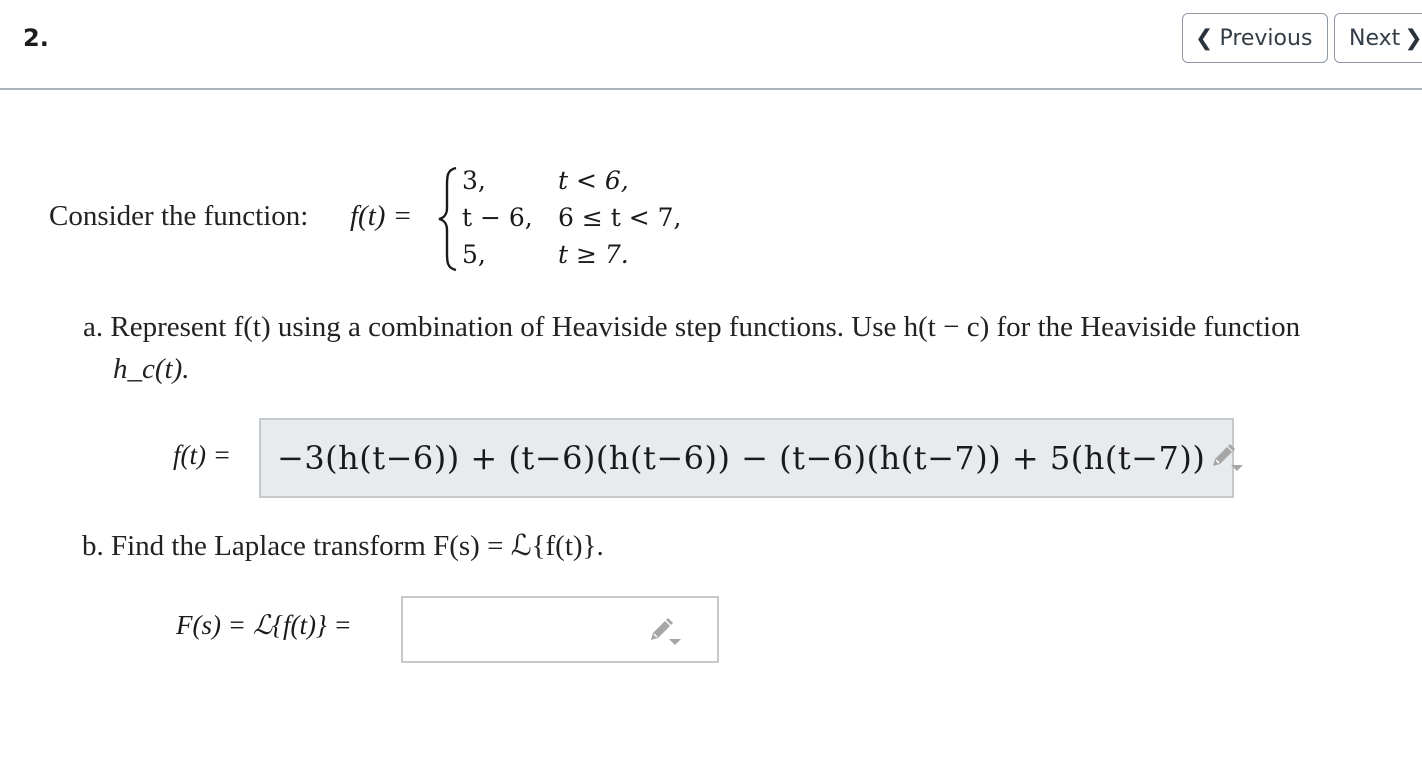  Describe the element at coordinates (1375, 38) in the screenshot. I see `next-label: Next` at that location.